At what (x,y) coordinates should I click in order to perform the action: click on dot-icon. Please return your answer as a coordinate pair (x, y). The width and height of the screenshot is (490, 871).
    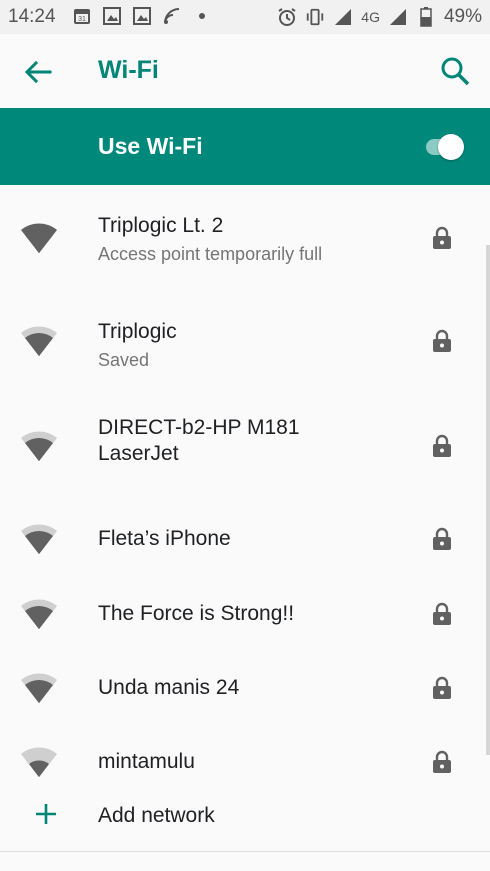
    Looking at the image, I should click on (202, 16).